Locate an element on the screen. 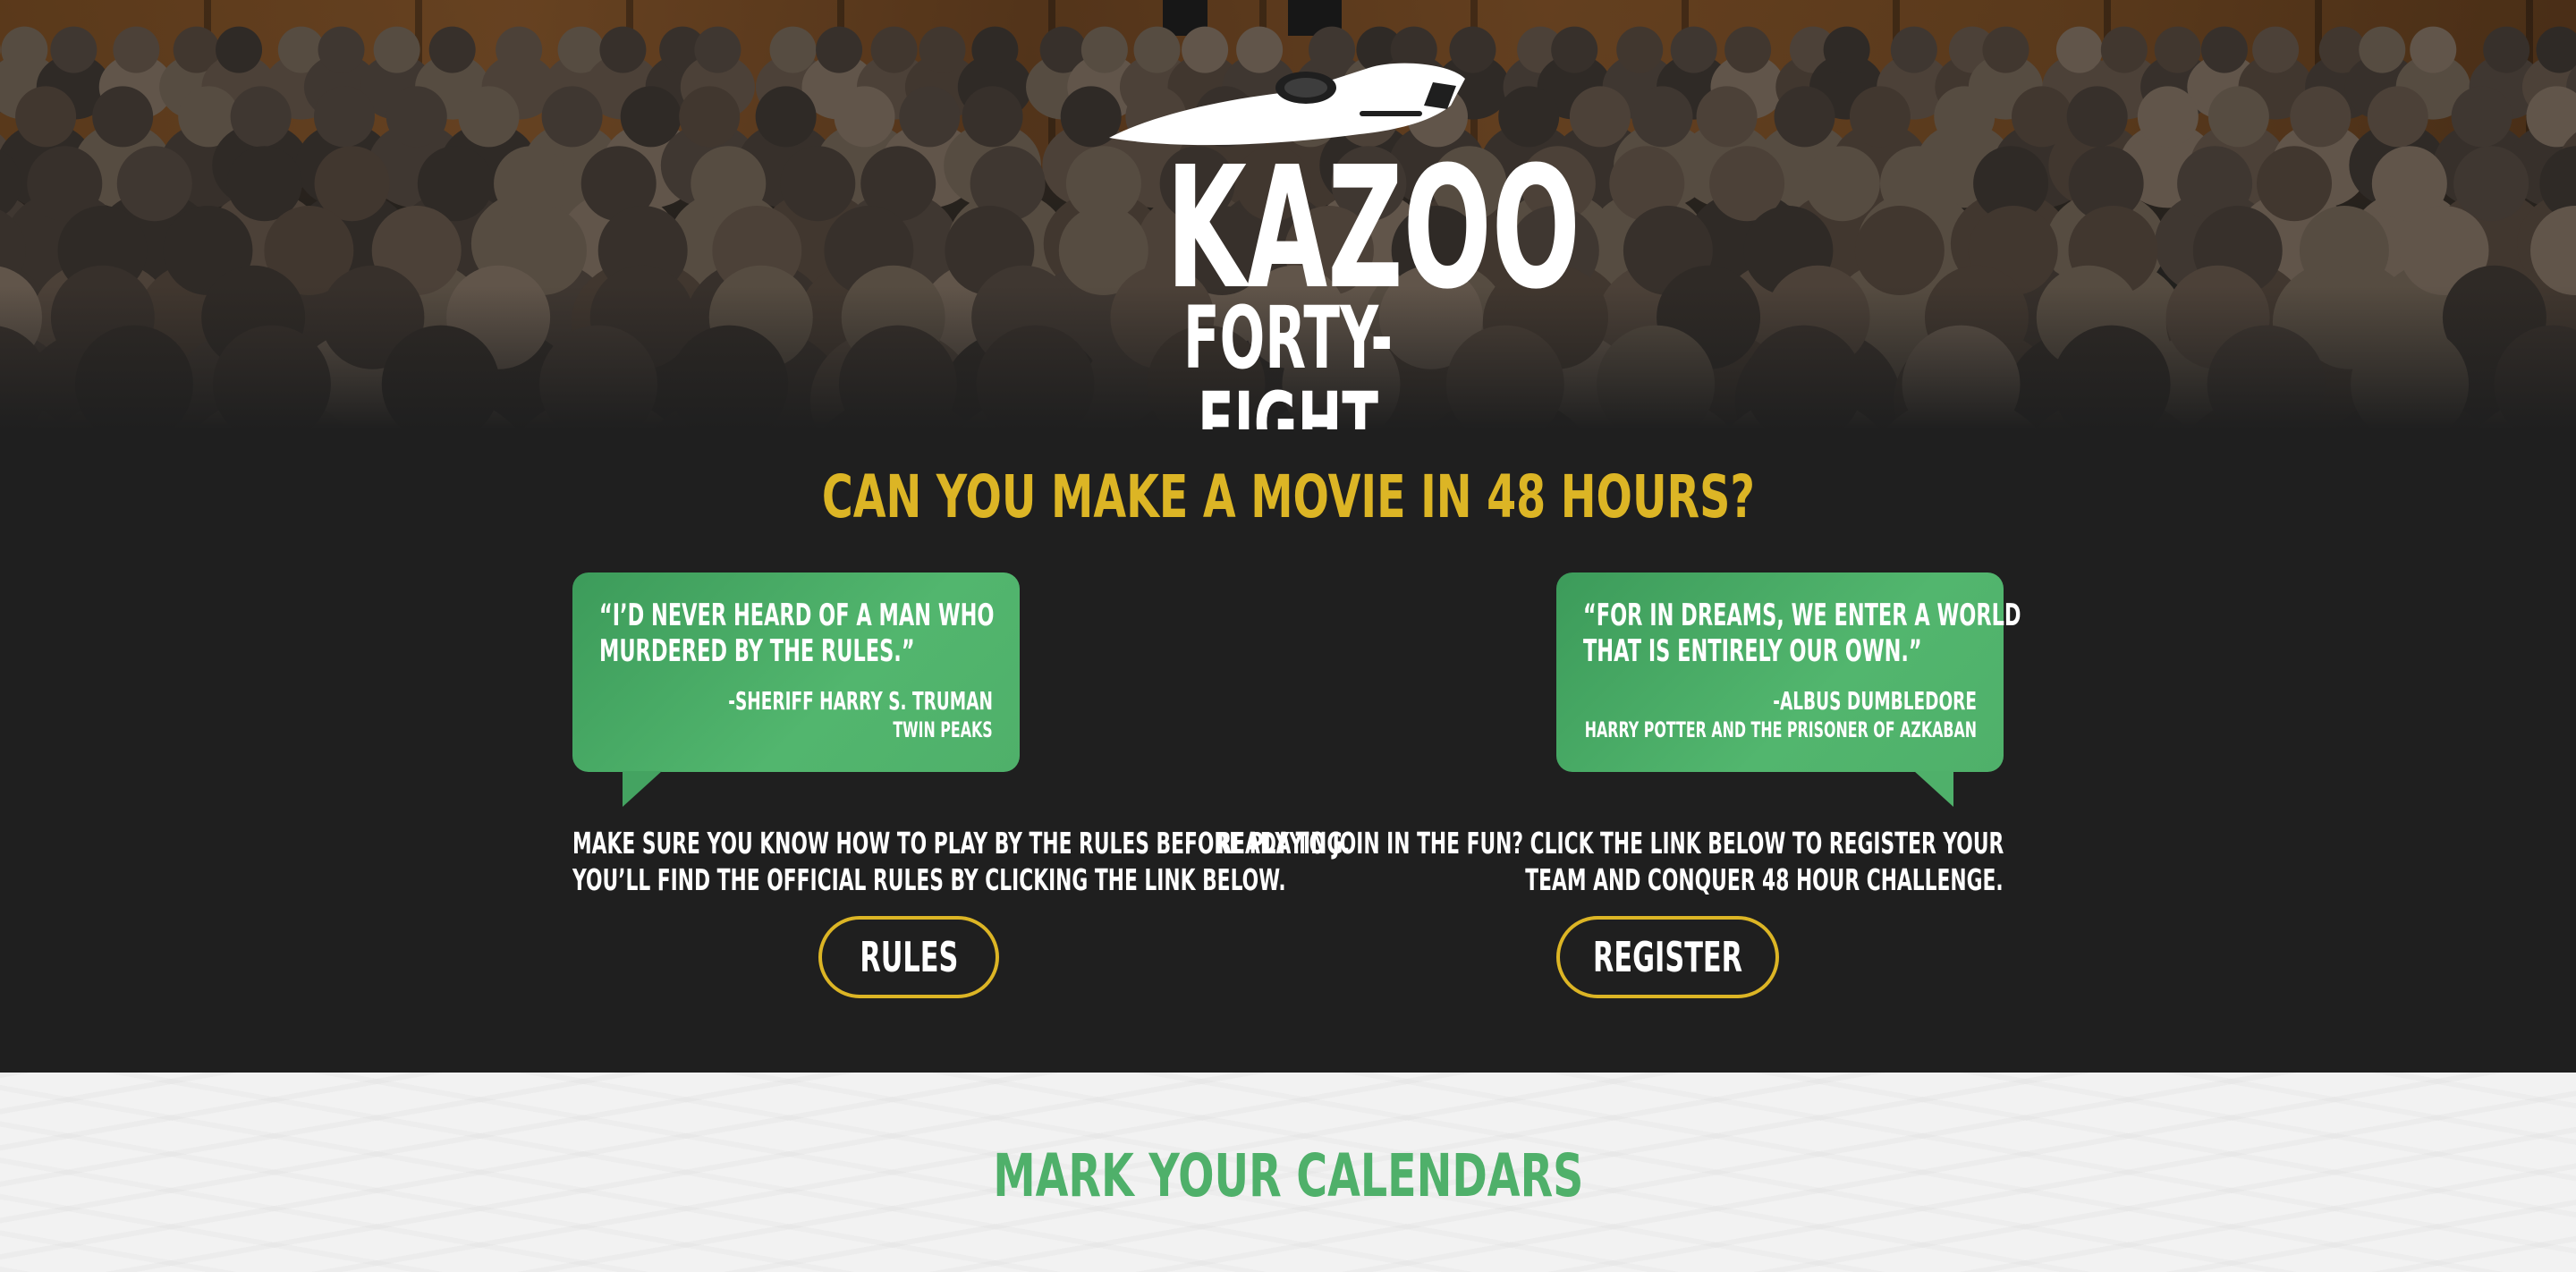  rules-button-label: RULES is located at coordinates (909, 957).